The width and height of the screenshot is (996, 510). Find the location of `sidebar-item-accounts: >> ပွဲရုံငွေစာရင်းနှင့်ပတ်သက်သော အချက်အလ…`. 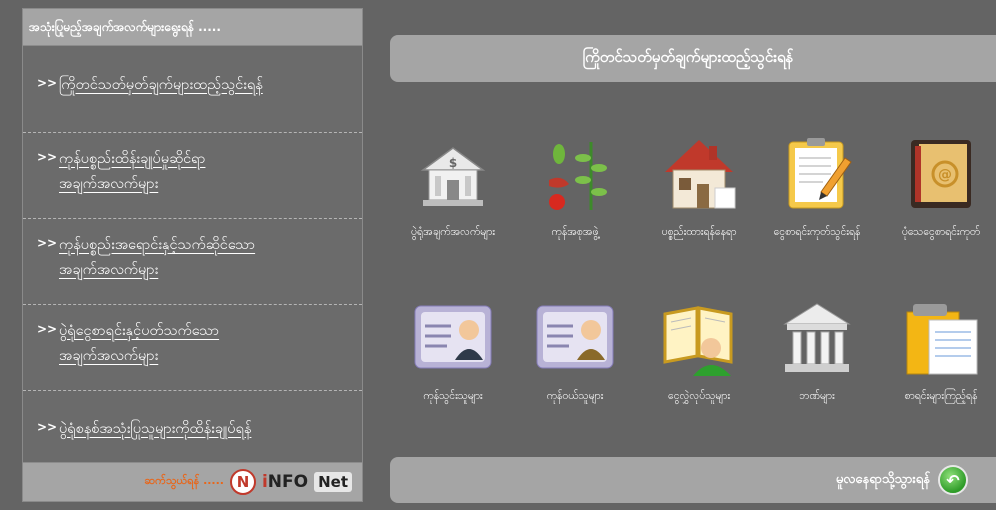

sidebar-item-accounts: >> ပွဲရုံငွေစာရင်းနှင့်ပတ်သက်သော အချက်အလ… is located at coordinates (192, 348).